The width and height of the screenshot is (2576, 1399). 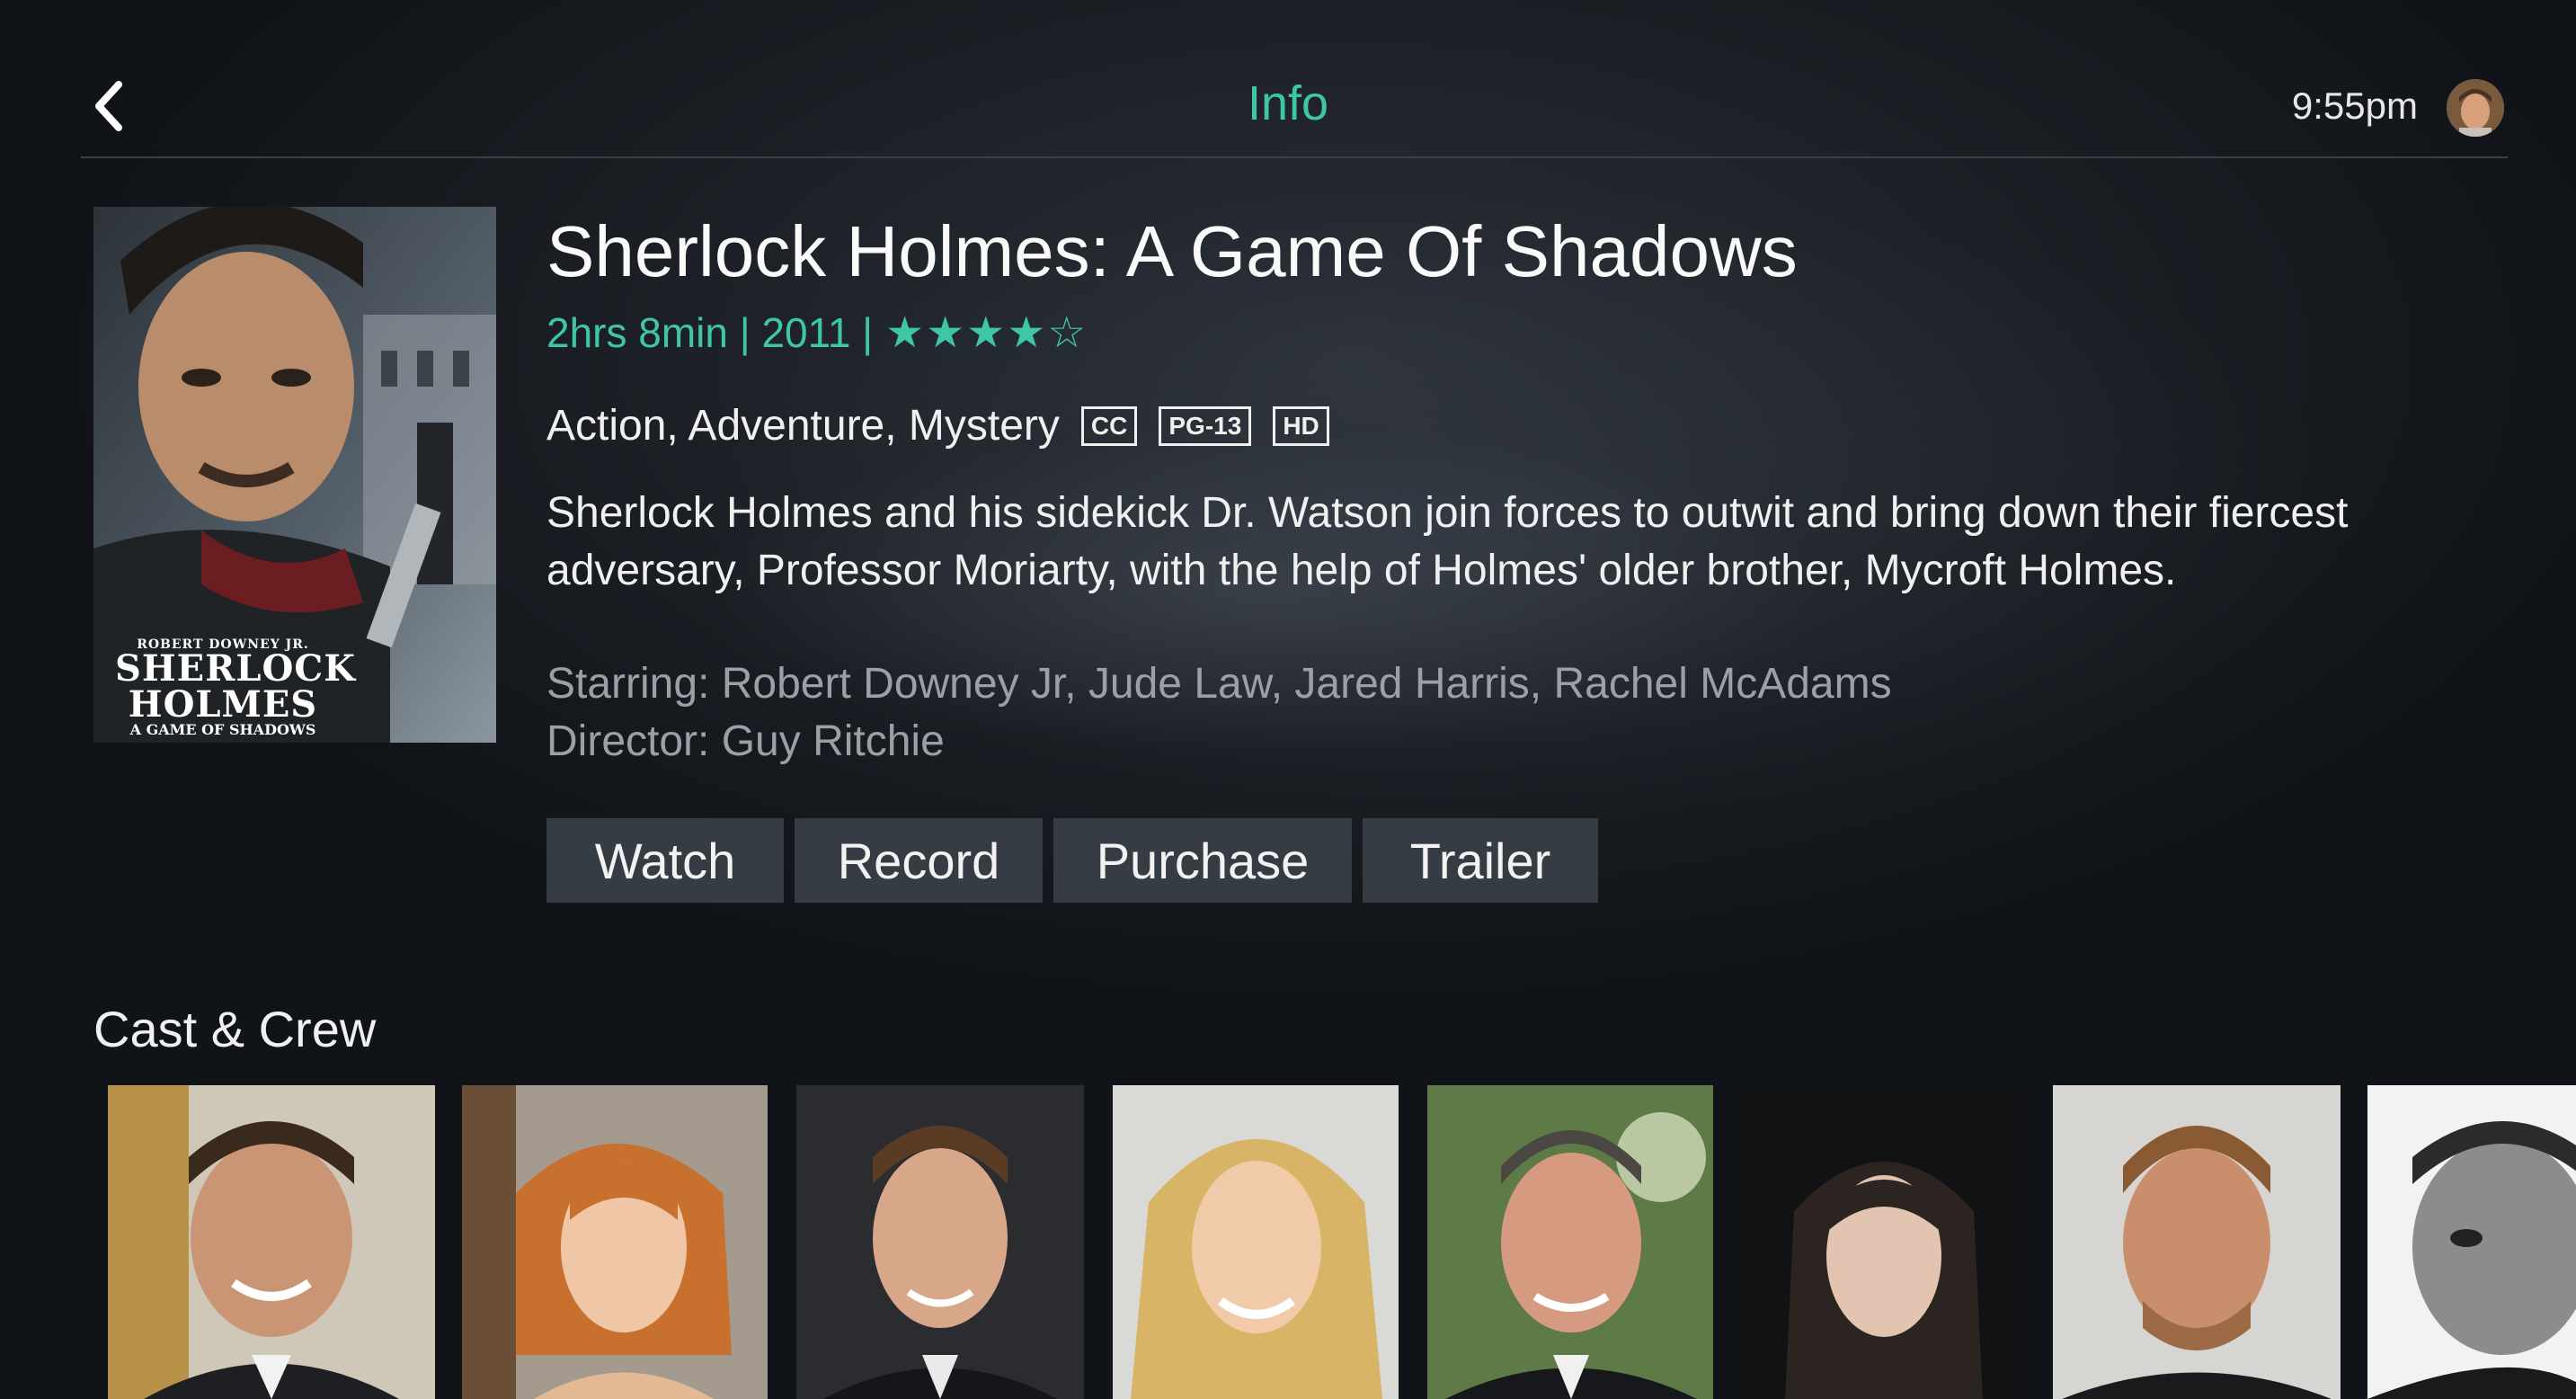 What do you see at coordinates (745, 741) in the screenshot?
I see `director: Director: Guy Ritchie` at bounding box center [745, 741].